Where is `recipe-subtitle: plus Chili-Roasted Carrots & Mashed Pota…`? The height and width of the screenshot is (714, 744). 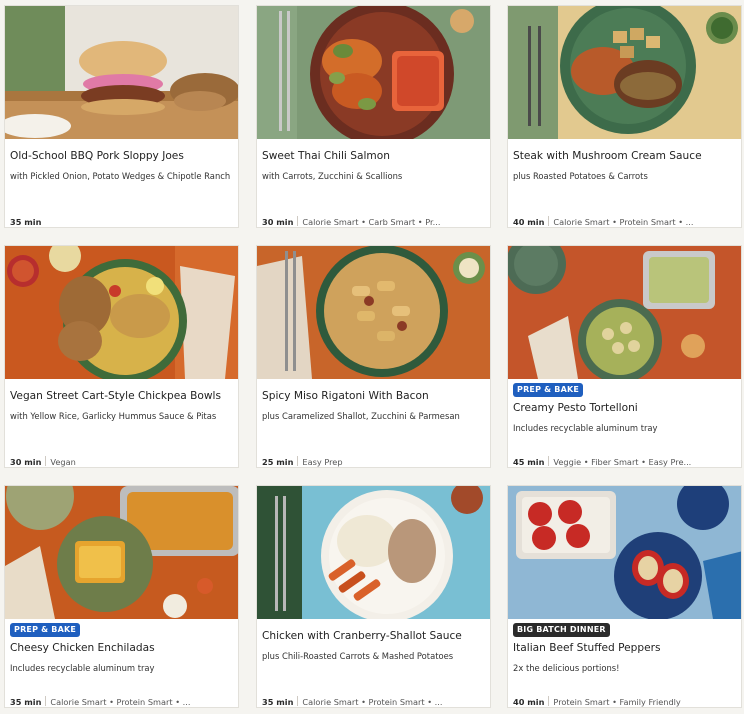
recipe-subtitle: plus Chili-Roasted Carrots & Mashed Pota… is located at coordinates (358, 656).